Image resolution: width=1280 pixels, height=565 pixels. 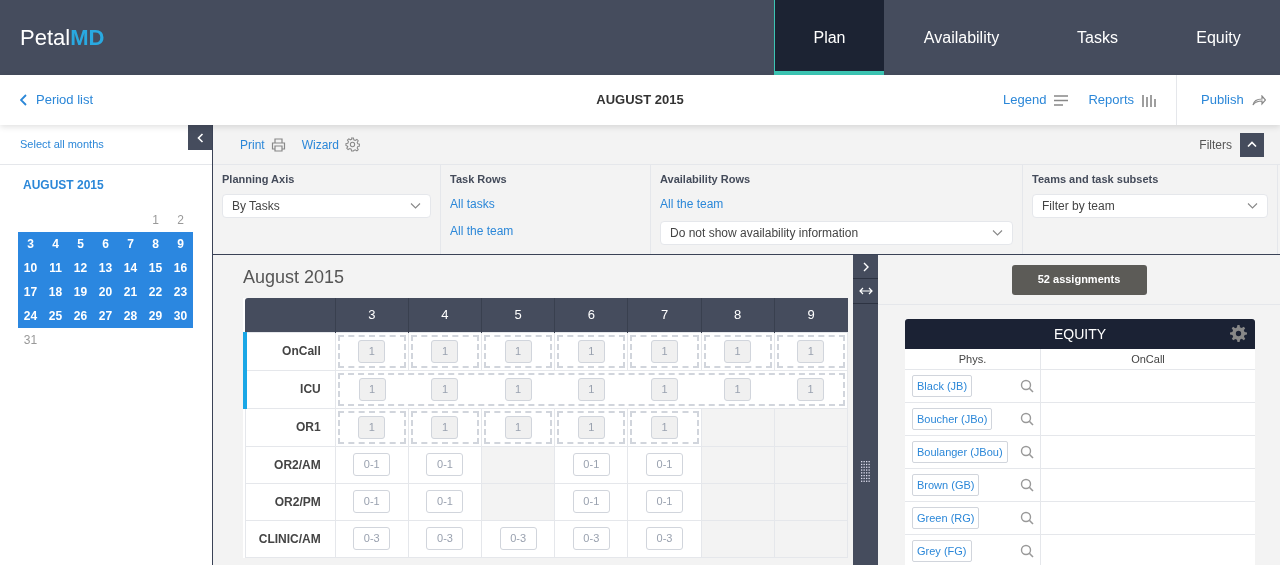 What do you see at coordinates (1036, 100) in the screenshot?
I see `legend-link: Legend` at bounding box center [1036, 100].